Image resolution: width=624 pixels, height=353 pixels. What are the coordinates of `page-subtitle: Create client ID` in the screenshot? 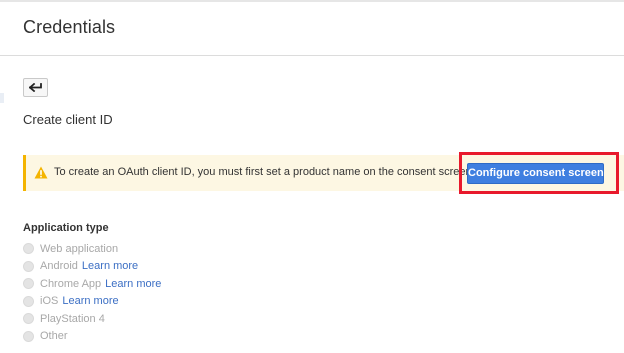 It's located at (68, 119).